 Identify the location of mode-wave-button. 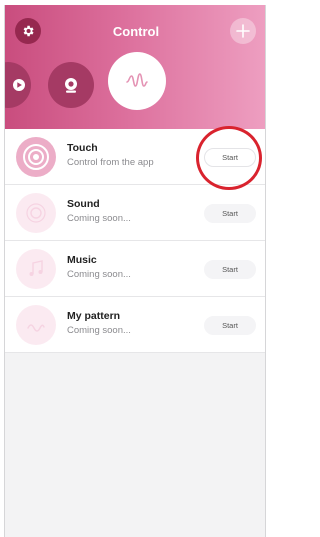
(137, 81).